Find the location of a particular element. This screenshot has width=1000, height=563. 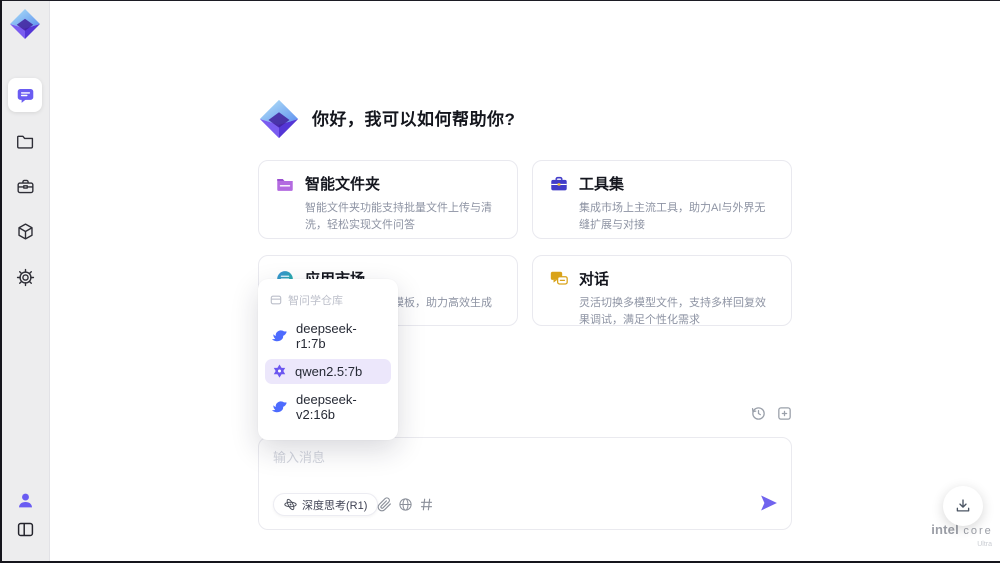

sidebar-item-models is located at coordinates (25, 231).